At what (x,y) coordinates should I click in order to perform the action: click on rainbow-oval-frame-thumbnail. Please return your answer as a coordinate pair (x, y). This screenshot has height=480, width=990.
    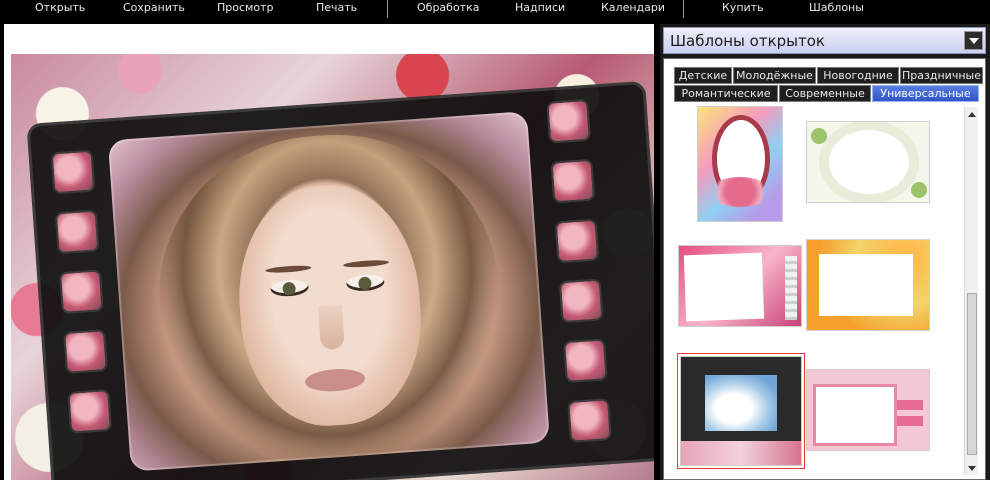
    Looking at the image, I should click on (740, 164).